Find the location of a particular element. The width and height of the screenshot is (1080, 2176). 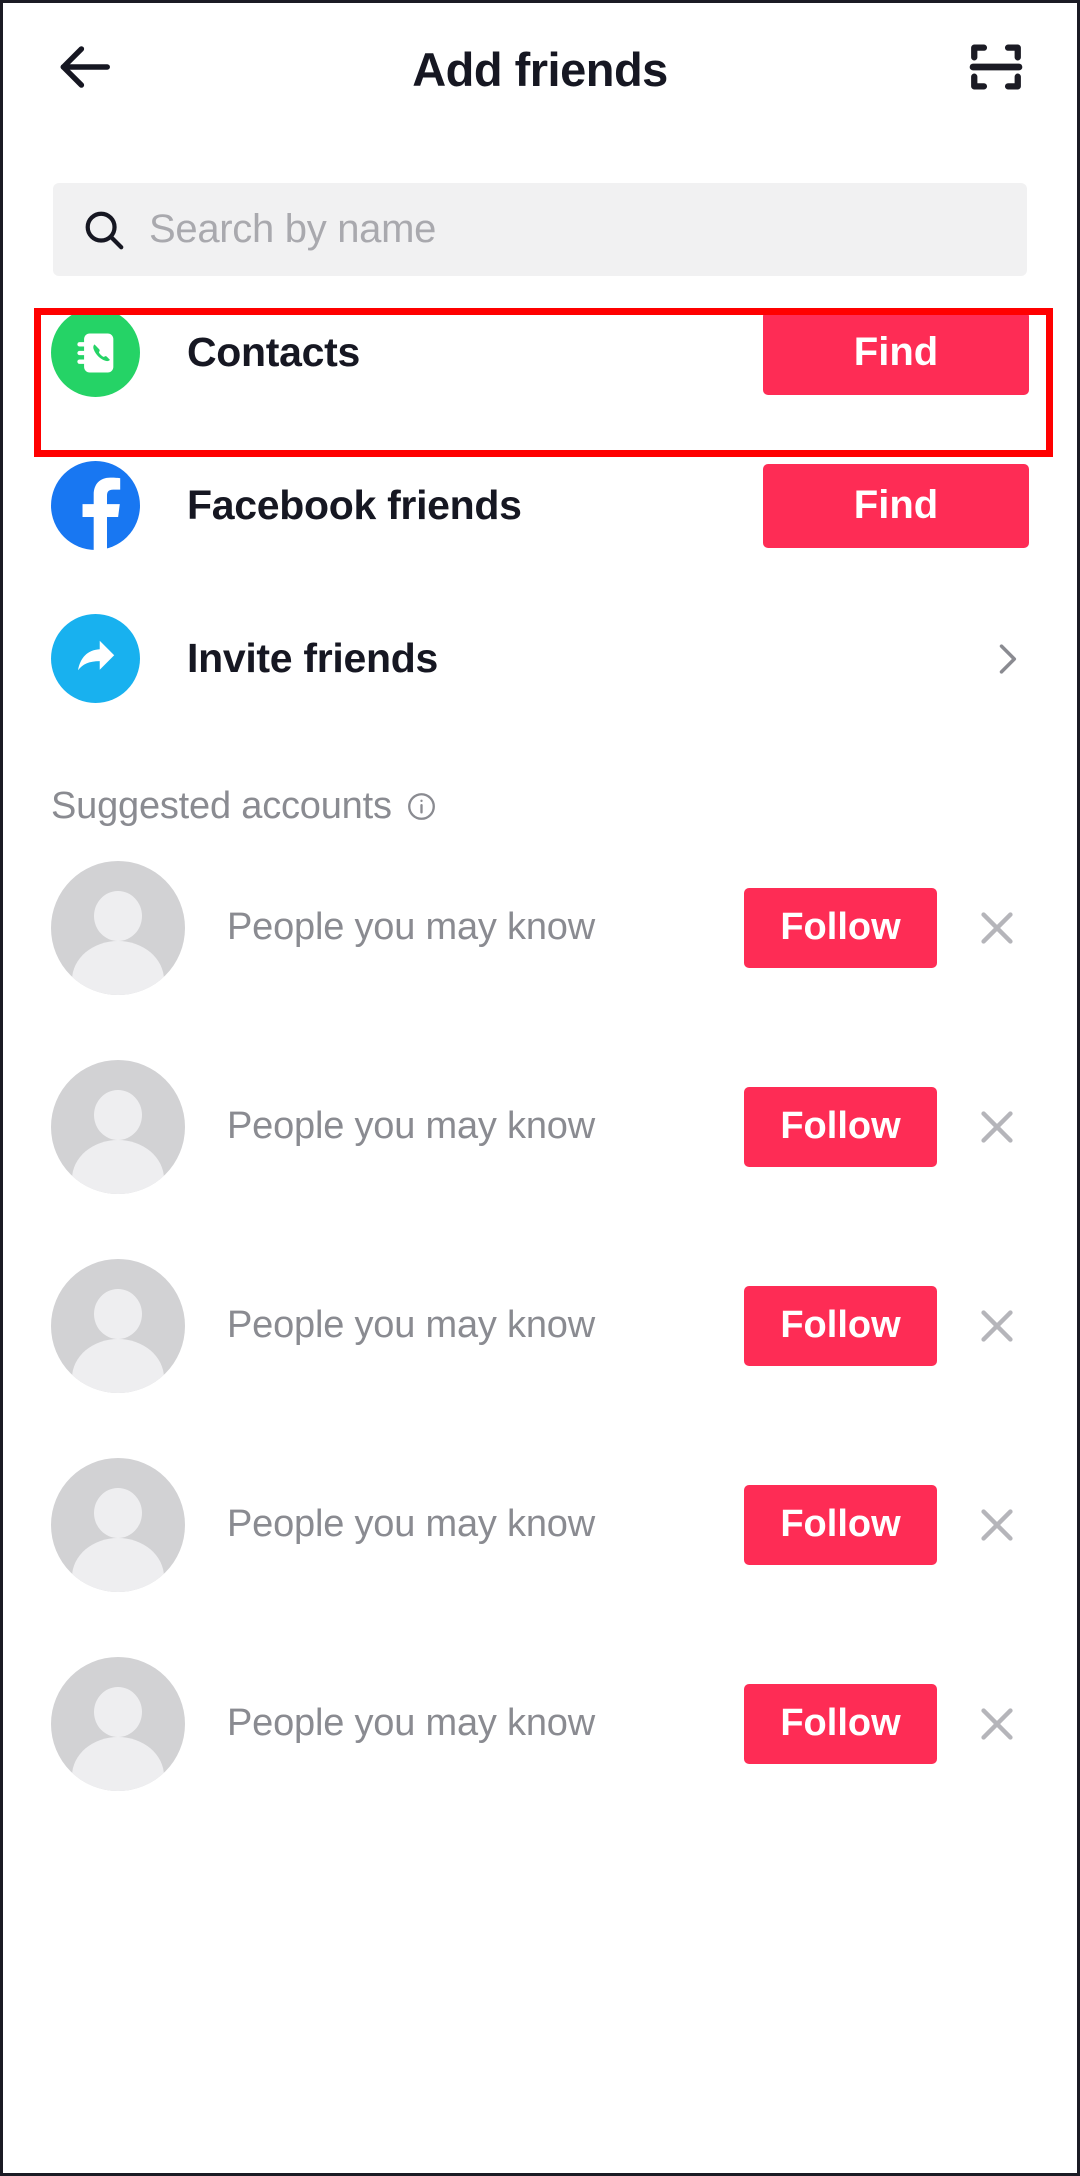

chevron-right-icon is located at coordinates (1007, 659).